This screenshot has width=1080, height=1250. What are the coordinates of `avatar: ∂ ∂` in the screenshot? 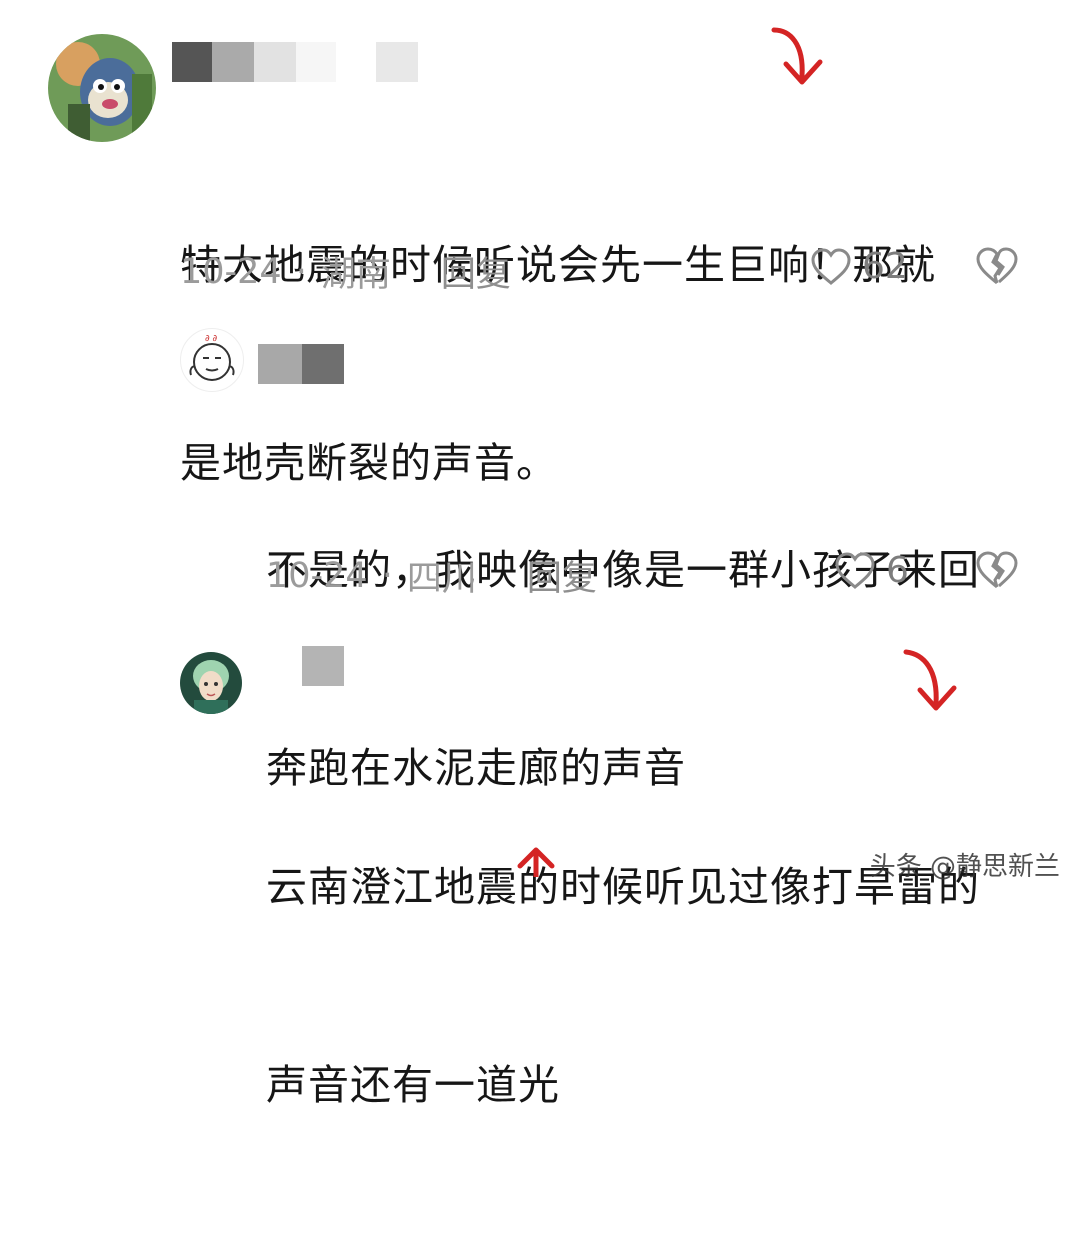 It's located at (212, 360).